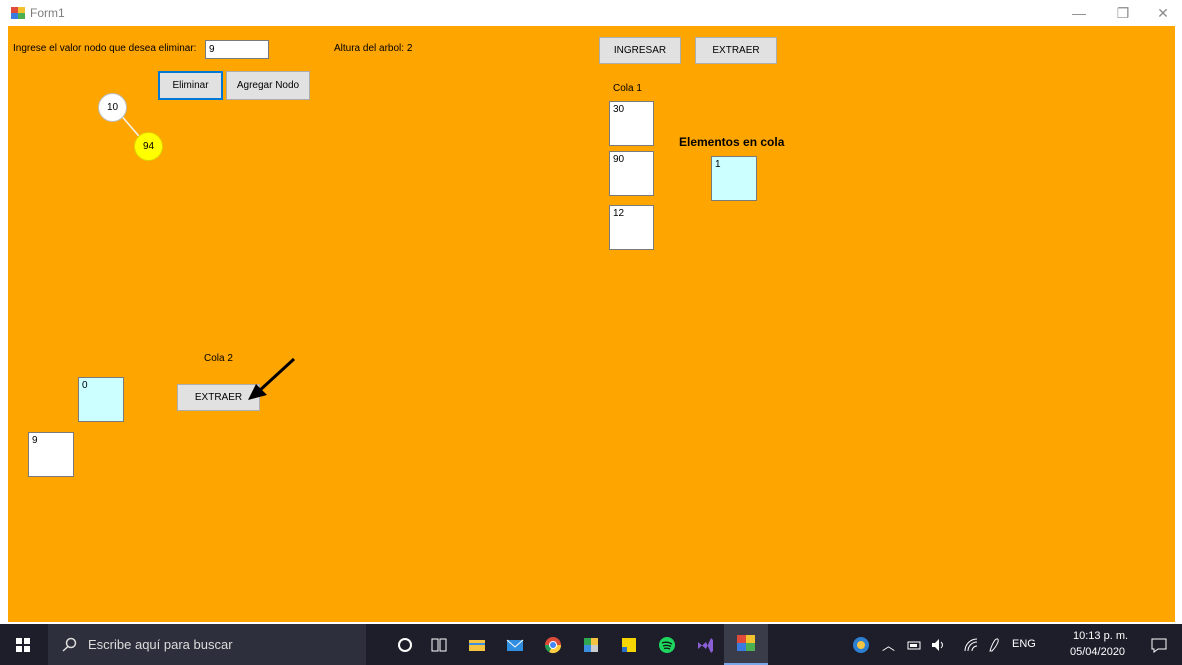 The image size is (1182, 665). What do you see at coordinates (1097, 652) in the screenshot?
I see `clock-date: 05/04/2020` at bounding box center [1097, 652].